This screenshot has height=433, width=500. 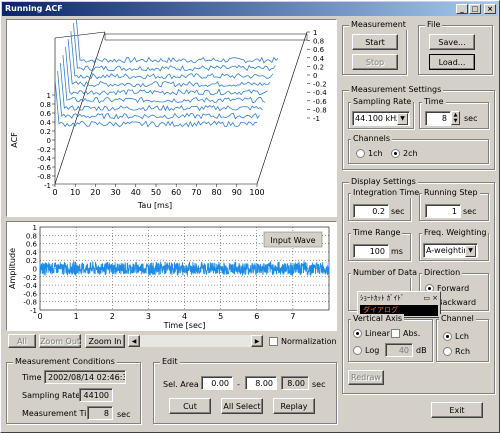 I want to click on wave-y-tick-label: 0.4, so click(x=32, y=253).